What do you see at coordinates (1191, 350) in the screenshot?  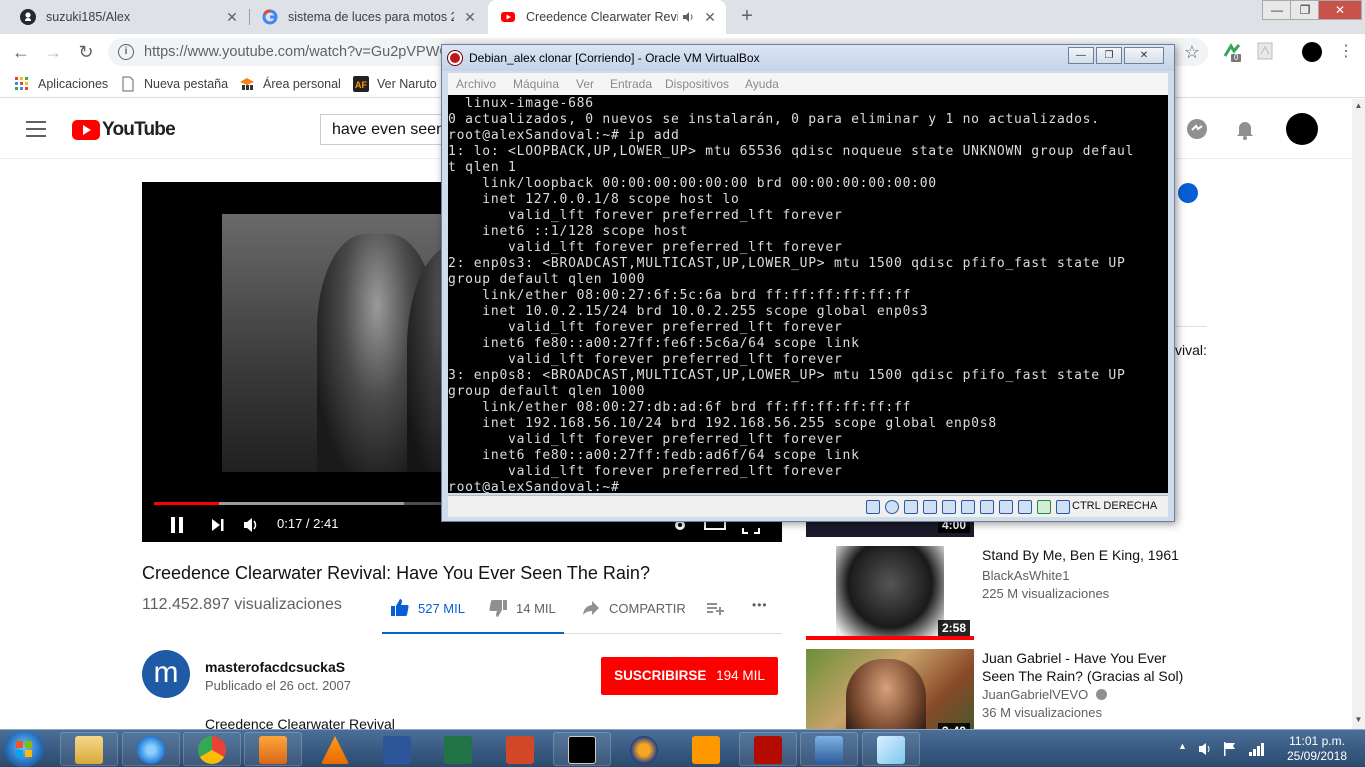 I see `recommendation-title-partial: vival:` at bounding box center [1191, 350].